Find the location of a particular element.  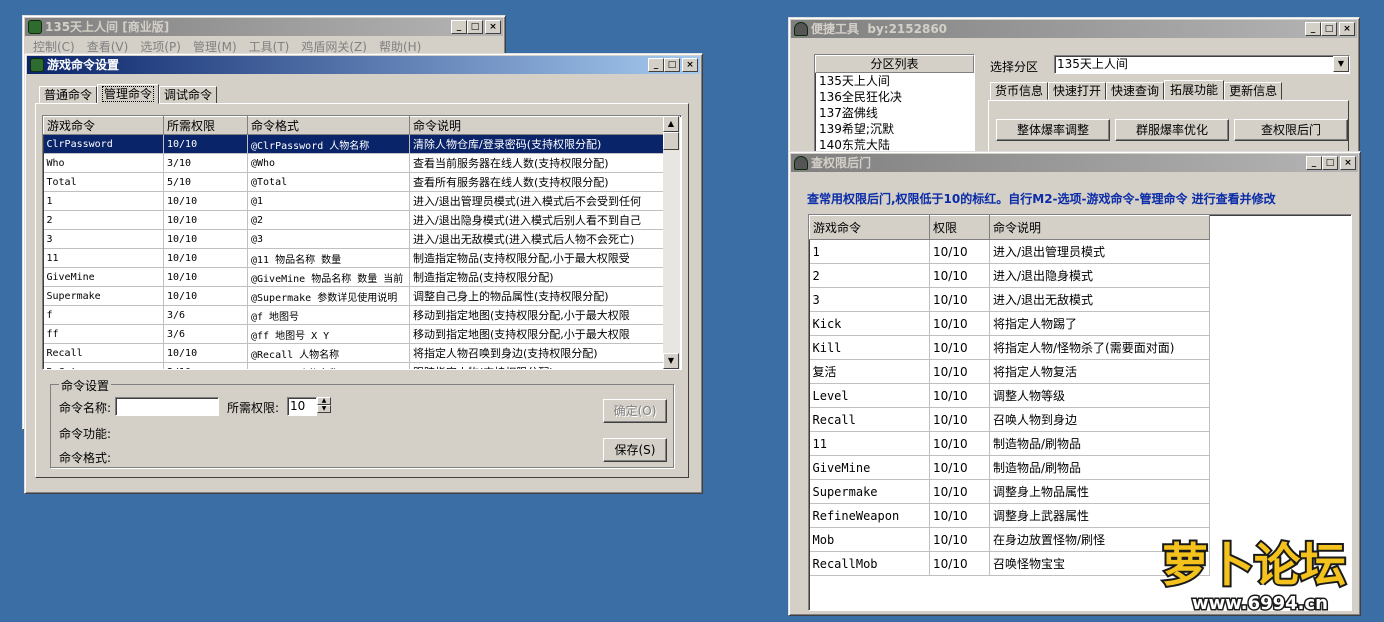

permission-spinner: ▲ ▼ is located at coordinates (324, 405).